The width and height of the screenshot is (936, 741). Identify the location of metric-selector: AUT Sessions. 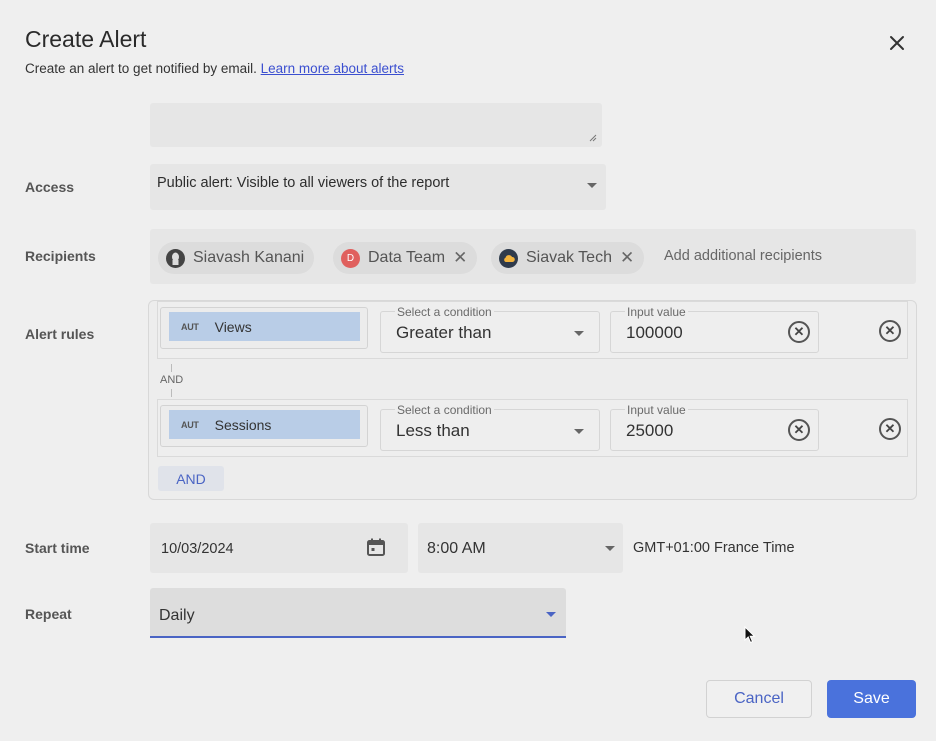
(264, 426).